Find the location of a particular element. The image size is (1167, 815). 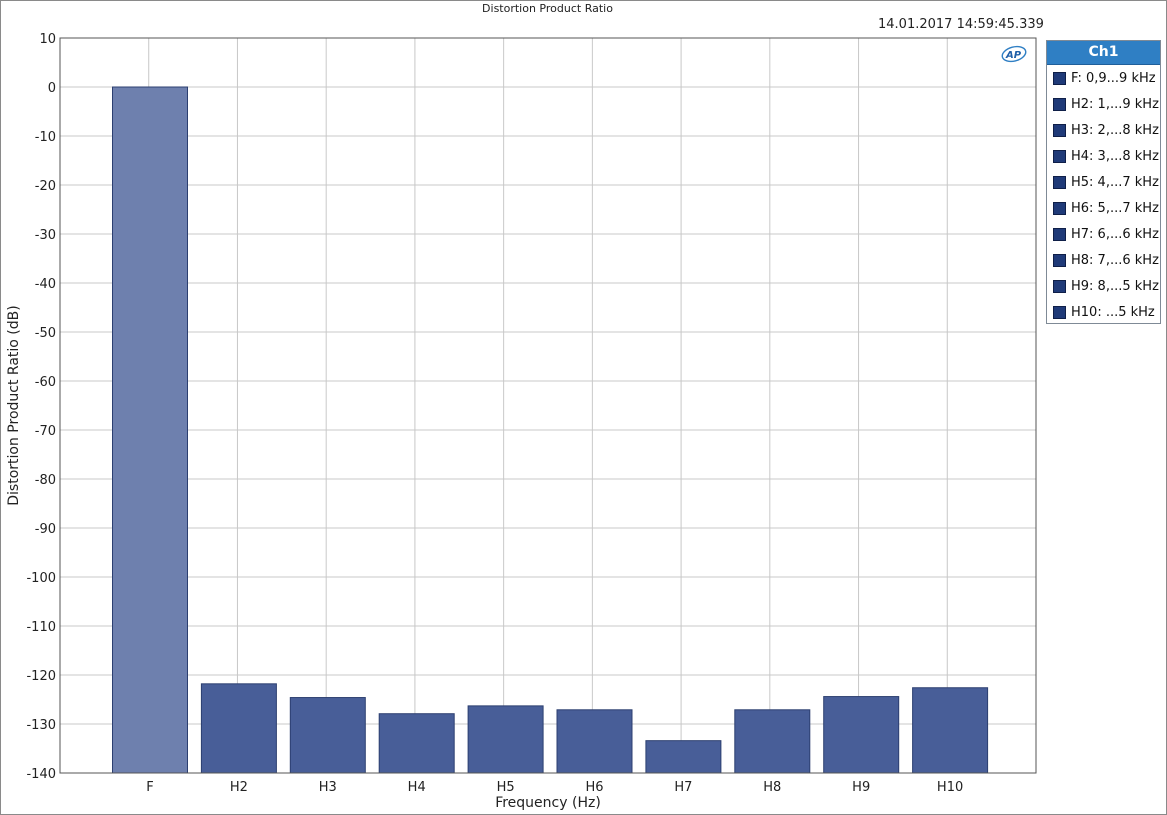

y-tick-label: -130 is located at coordinates (41, 725).